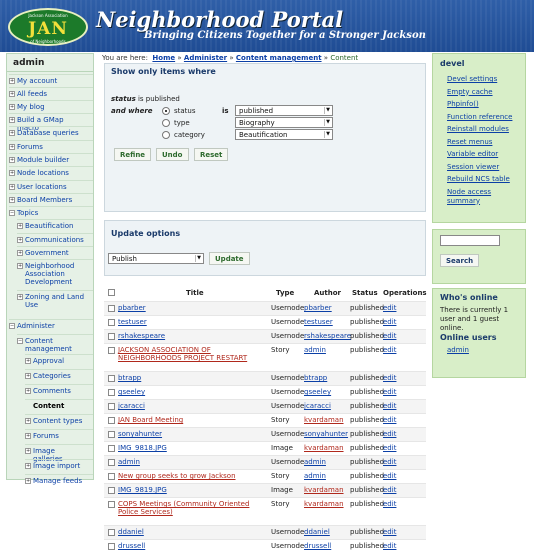 The height and width of the screenshot is (553, 534). Describe the element at coordinates (193, 322) in the screenshot. I see `row-title-link: testuser` at that location.